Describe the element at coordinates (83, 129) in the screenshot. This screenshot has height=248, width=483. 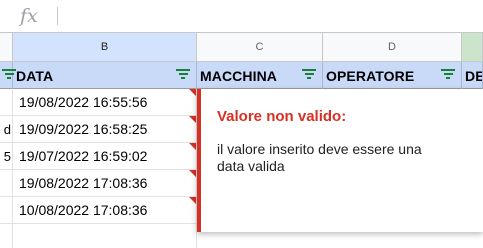
I see `cell-data-value: 19/09/2022 16:58:25` at that location.